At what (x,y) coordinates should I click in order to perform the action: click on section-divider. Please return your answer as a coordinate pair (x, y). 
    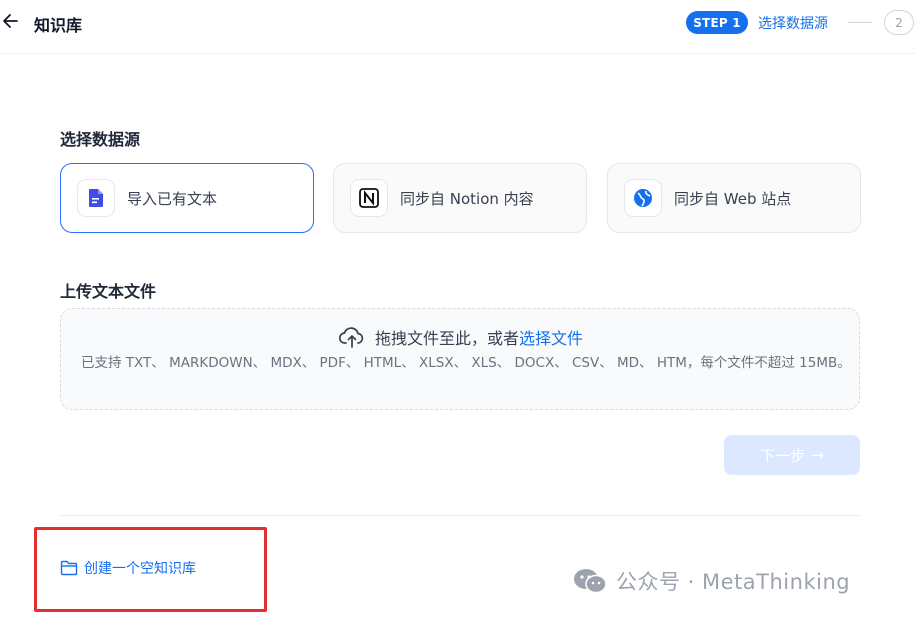
    Looking at the image, I should click on (460, 515).